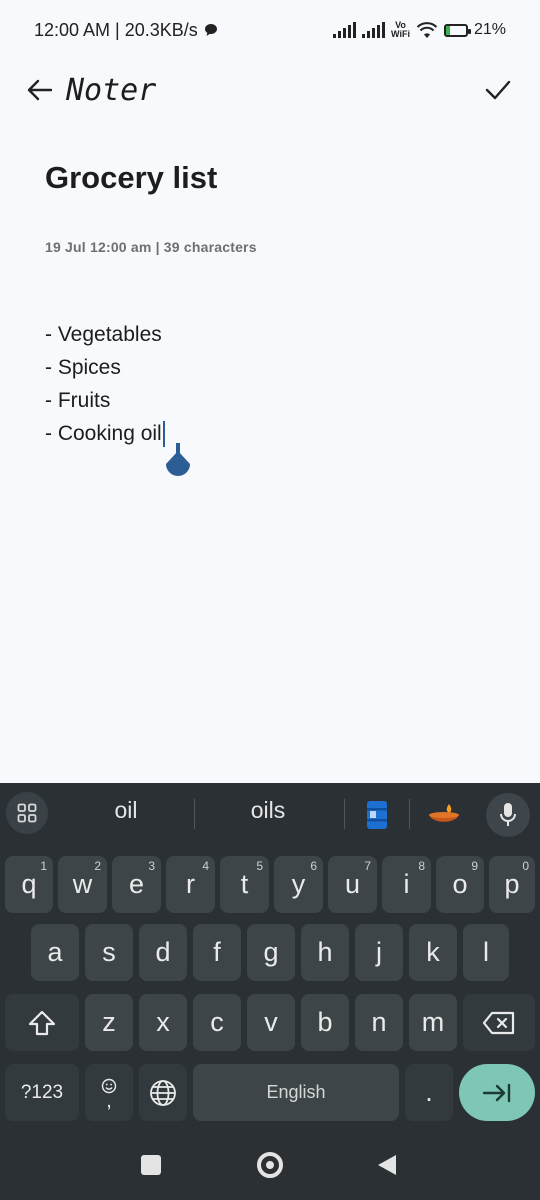 This screenshot has height=1200, width=540. Describe the element at coordinates (271, 1022) in the screenshot. I see `key-v: v` at that location.